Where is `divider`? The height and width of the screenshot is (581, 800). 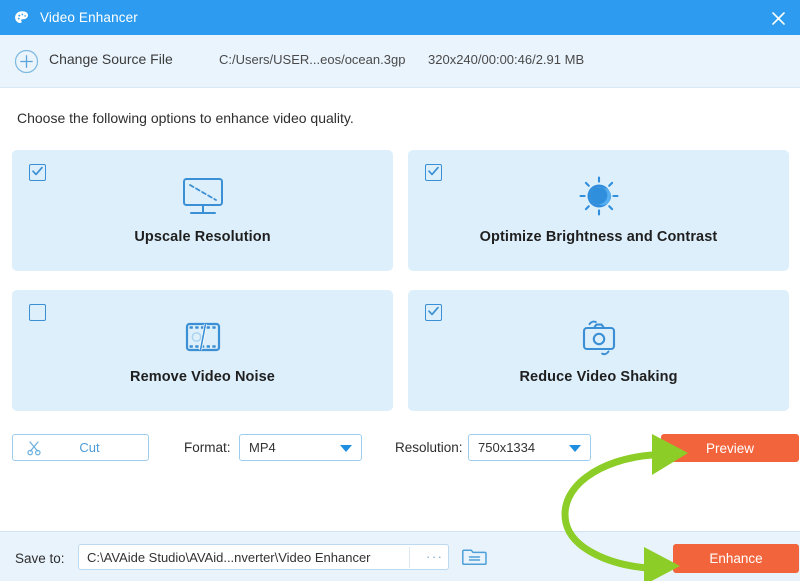
divider is located at coordinates (409, 557).